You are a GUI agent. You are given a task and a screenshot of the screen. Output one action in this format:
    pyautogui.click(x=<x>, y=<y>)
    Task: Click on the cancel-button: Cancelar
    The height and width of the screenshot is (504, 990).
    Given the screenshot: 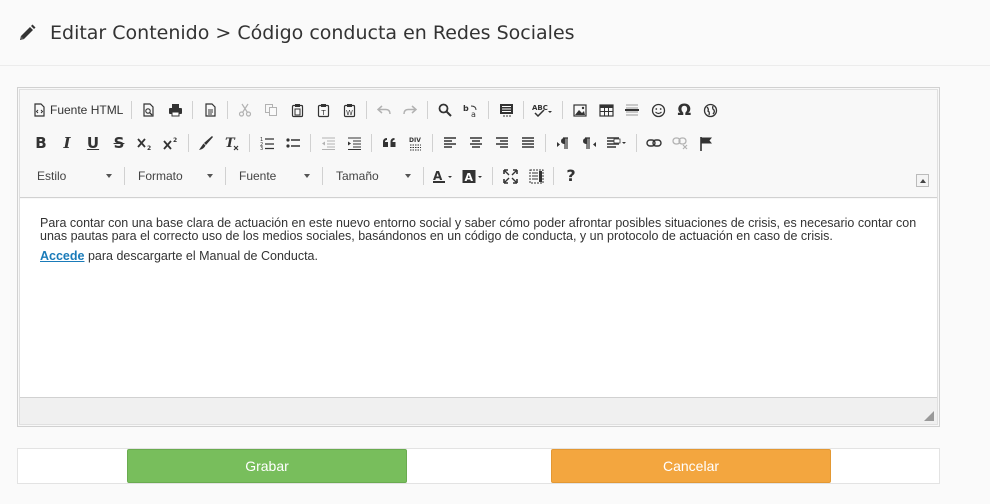 What is the action you would take?
    pyautogui.click(x=691, y=466)
    